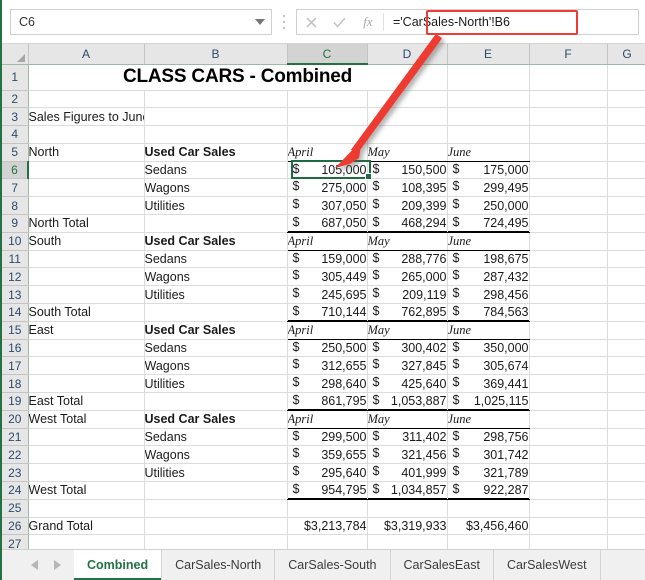 This screenshot has height=580, width=645. I want to click on cell-b16-product: Sedans, so click(216, 348).